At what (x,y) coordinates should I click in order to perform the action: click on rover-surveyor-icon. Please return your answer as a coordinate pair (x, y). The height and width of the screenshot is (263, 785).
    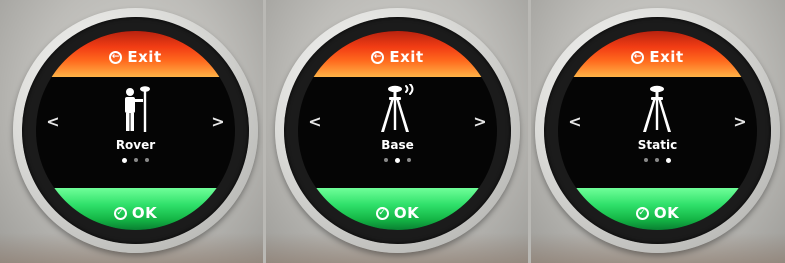
    Looking at the image, I should click on (137, 109).